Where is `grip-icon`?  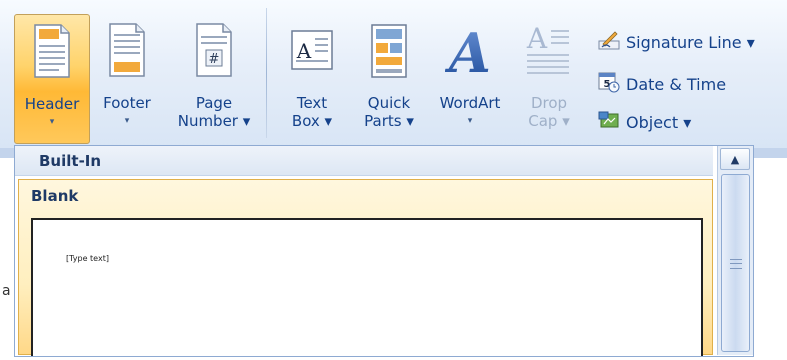
grip-icon is located at coordinates (736, 264).